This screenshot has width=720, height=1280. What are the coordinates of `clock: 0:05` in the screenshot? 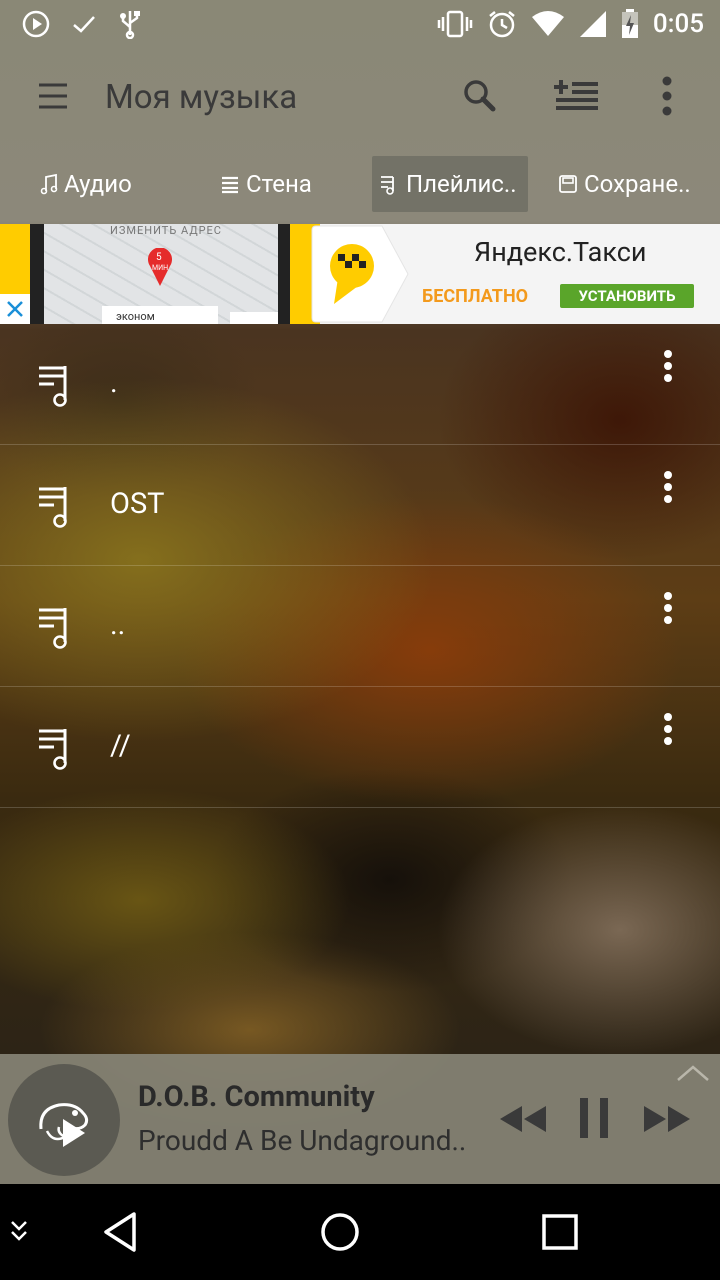 It's located at (678, 24).